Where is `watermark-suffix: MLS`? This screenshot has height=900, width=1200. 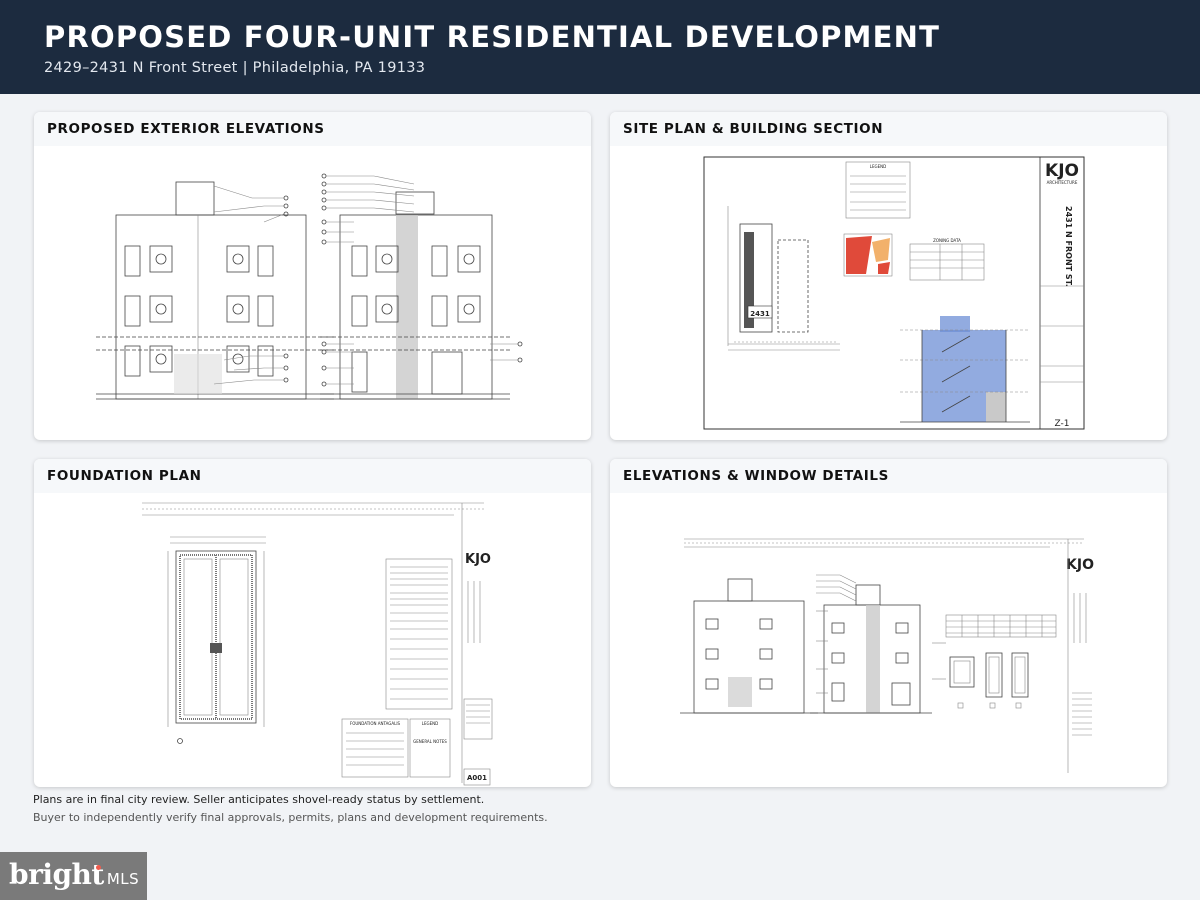 watermark-suffix: MLS is located at coordinates (123, 879).